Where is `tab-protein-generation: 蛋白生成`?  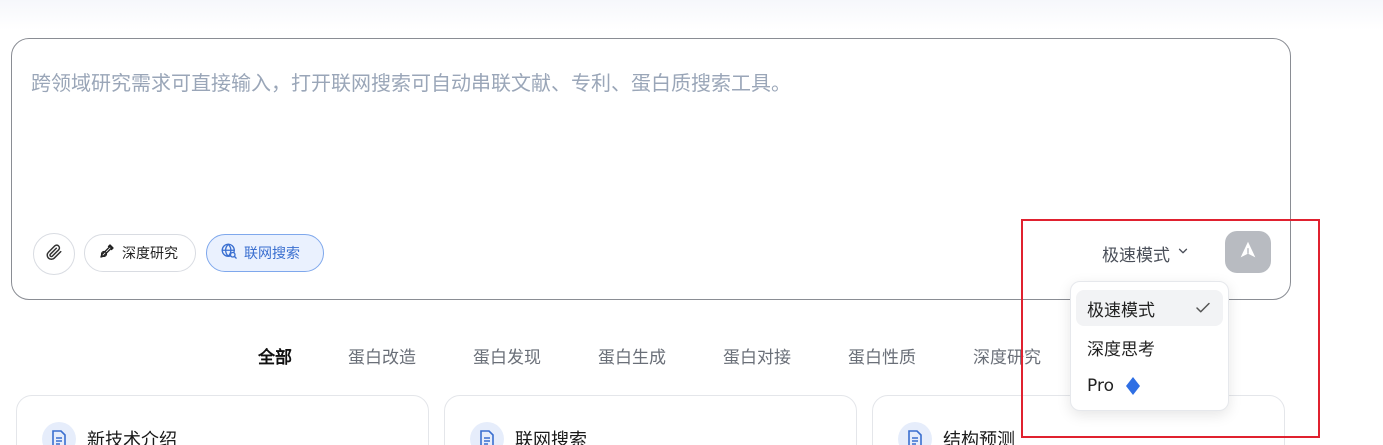
tab-protein-generation: 蛋白生成 is located at coordinates (632, 358).